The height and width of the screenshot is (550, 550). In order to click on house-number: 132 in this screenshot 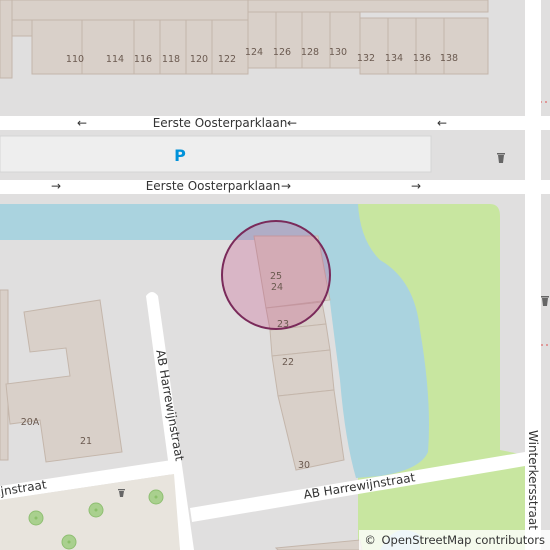, I will do `click(366, 58)`.